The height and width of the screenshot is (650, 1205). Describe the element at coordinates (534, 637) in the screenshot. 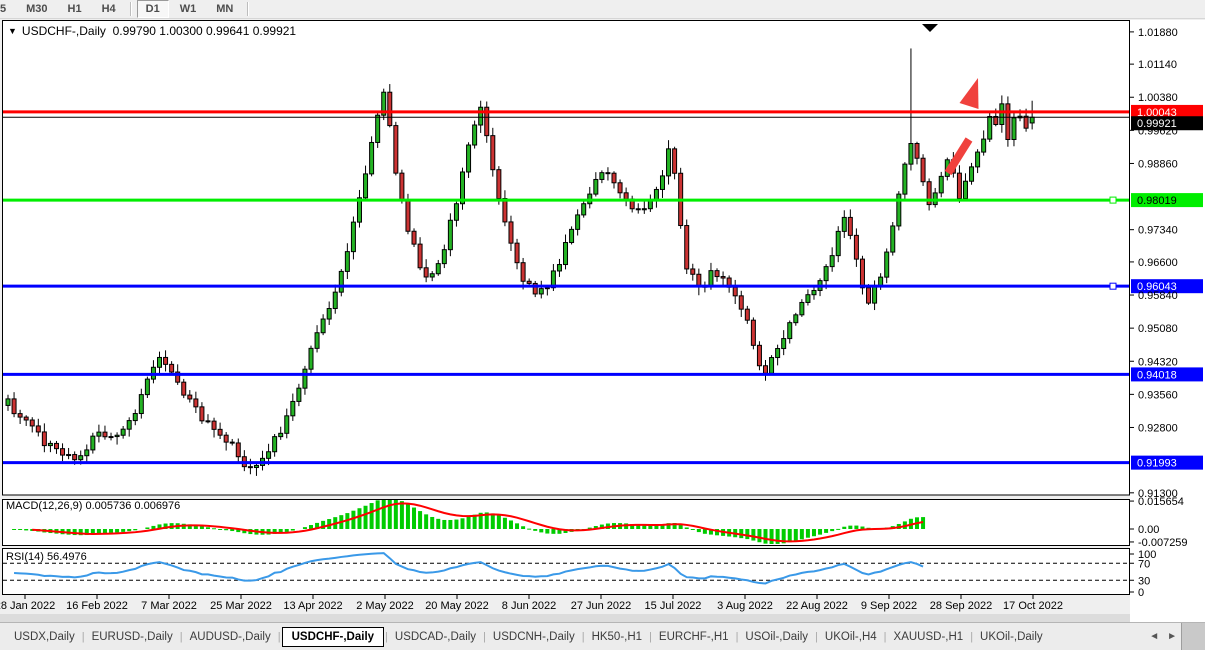

I see `chart-tab-usdcnh-daily: USDCNH-,Daily` at that location.